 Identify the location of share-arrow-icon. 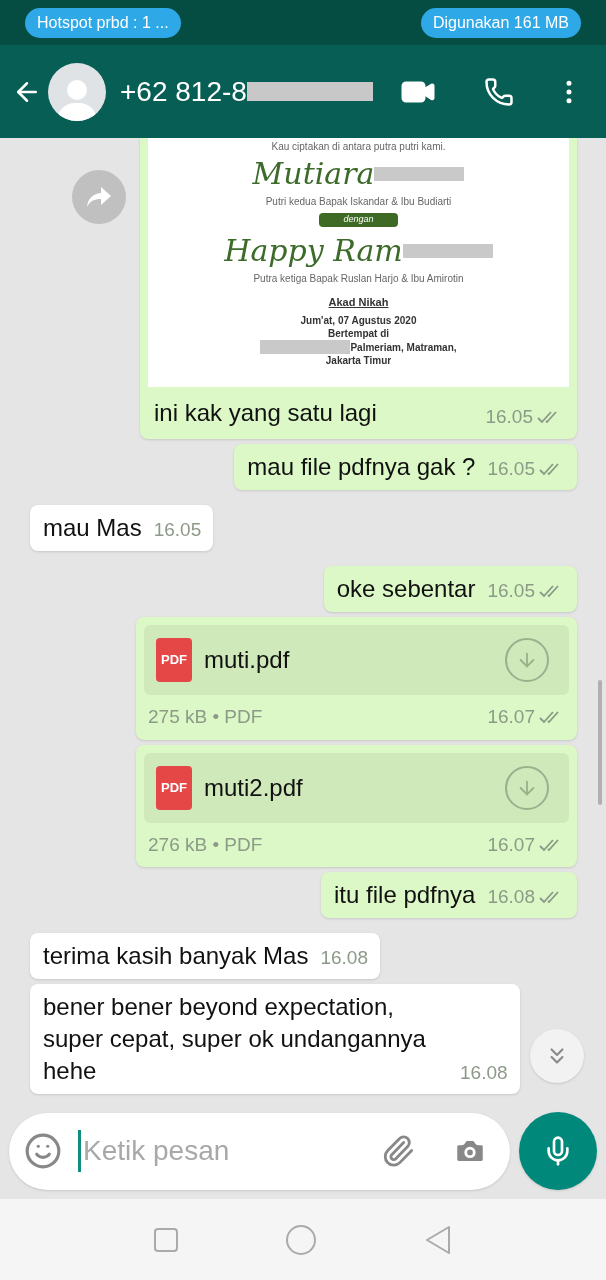
(99, 197).